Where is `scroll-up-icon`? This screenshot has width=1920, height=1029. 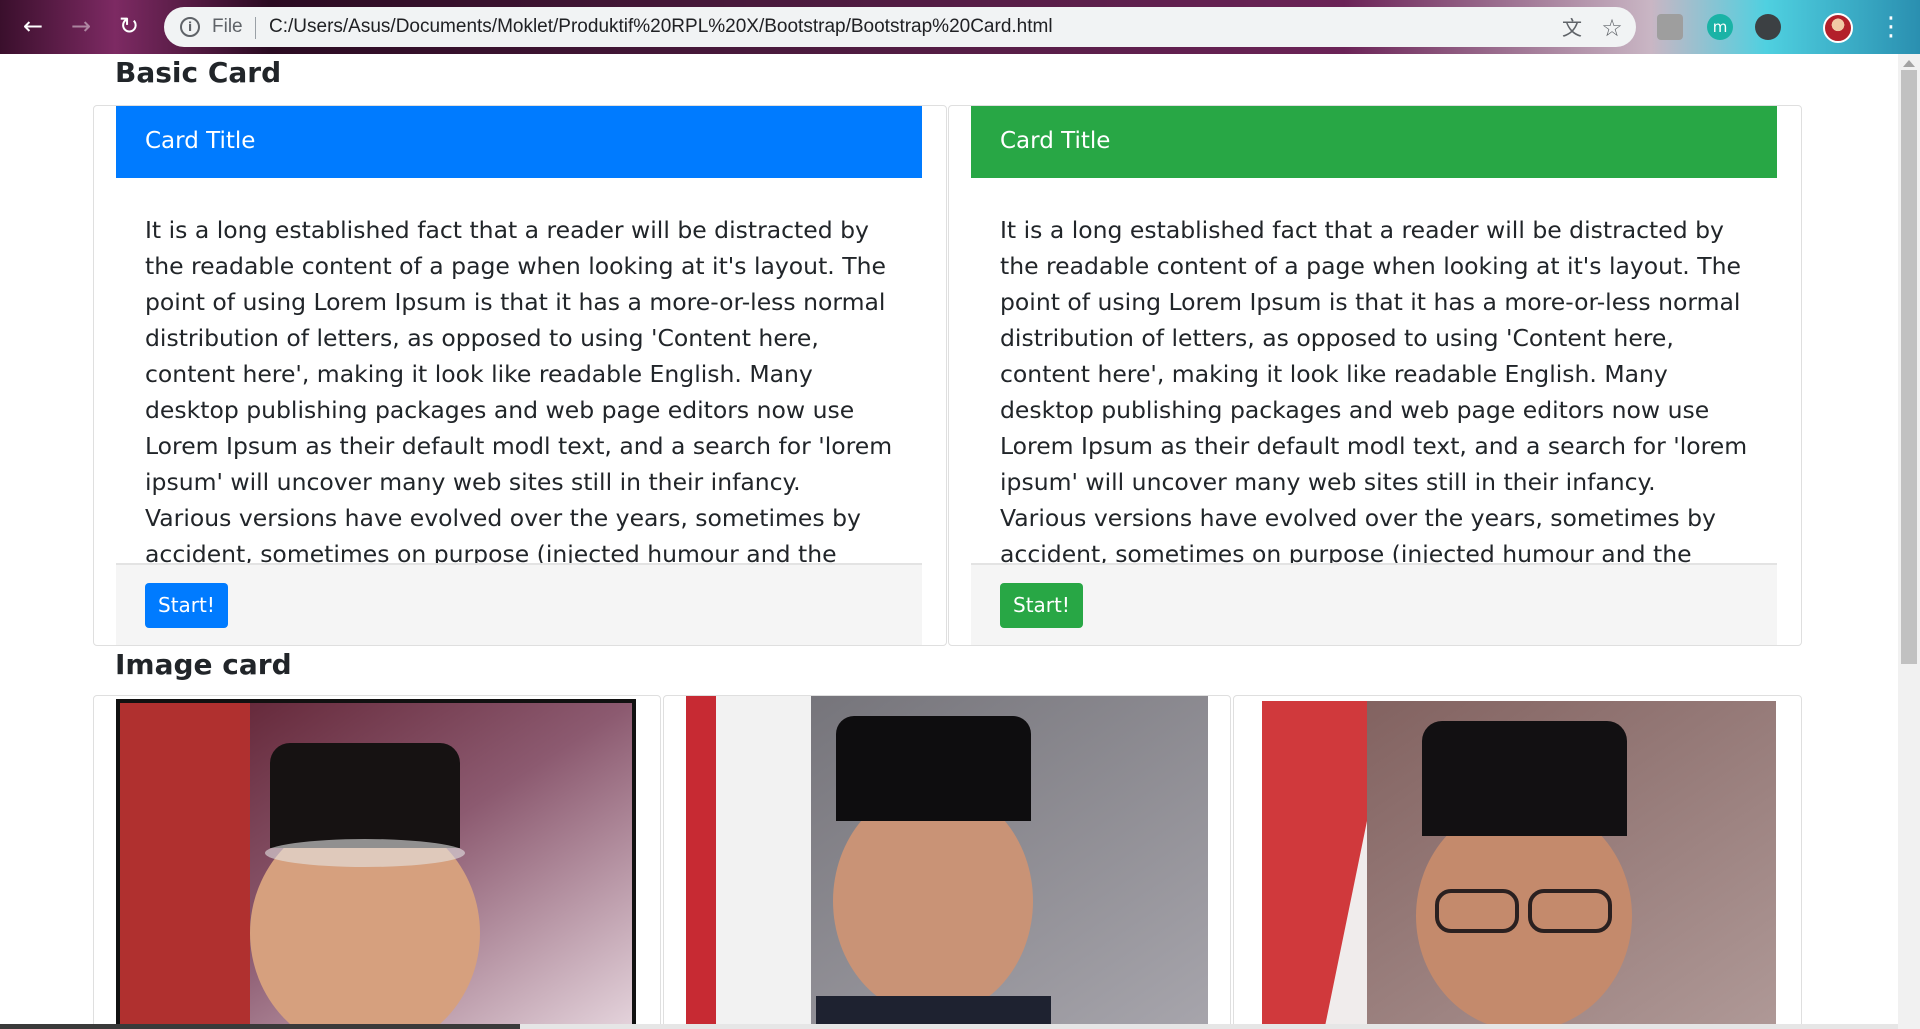
scroll-up-icon is located at coordinates (1909, 63).